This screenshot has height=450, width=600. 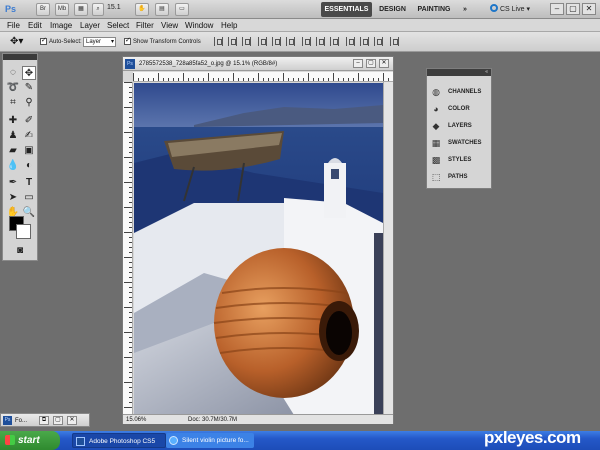 I want to click on auto-select-dropdown: Layer, so click(x=99, y=42).